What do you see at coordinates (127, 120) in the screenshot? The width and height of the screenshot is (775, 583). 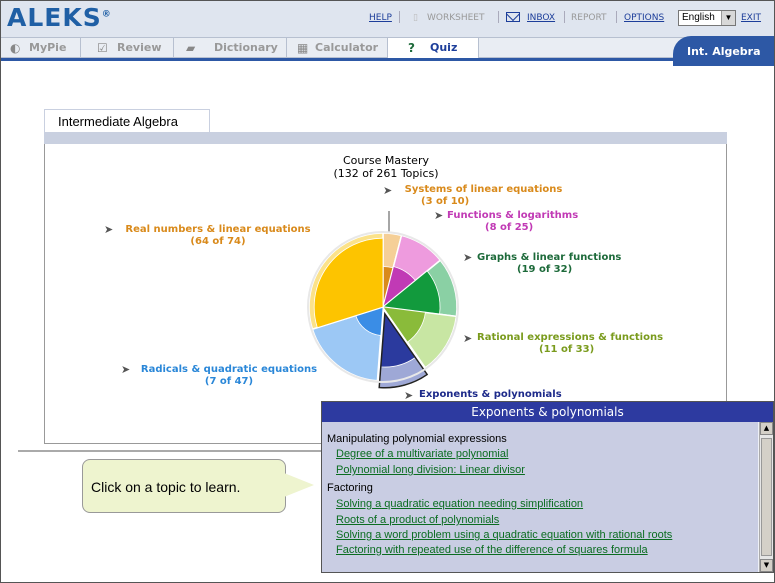 I see `course-title-tab: Intermediate Algebra` at bounding box center [127, 120].